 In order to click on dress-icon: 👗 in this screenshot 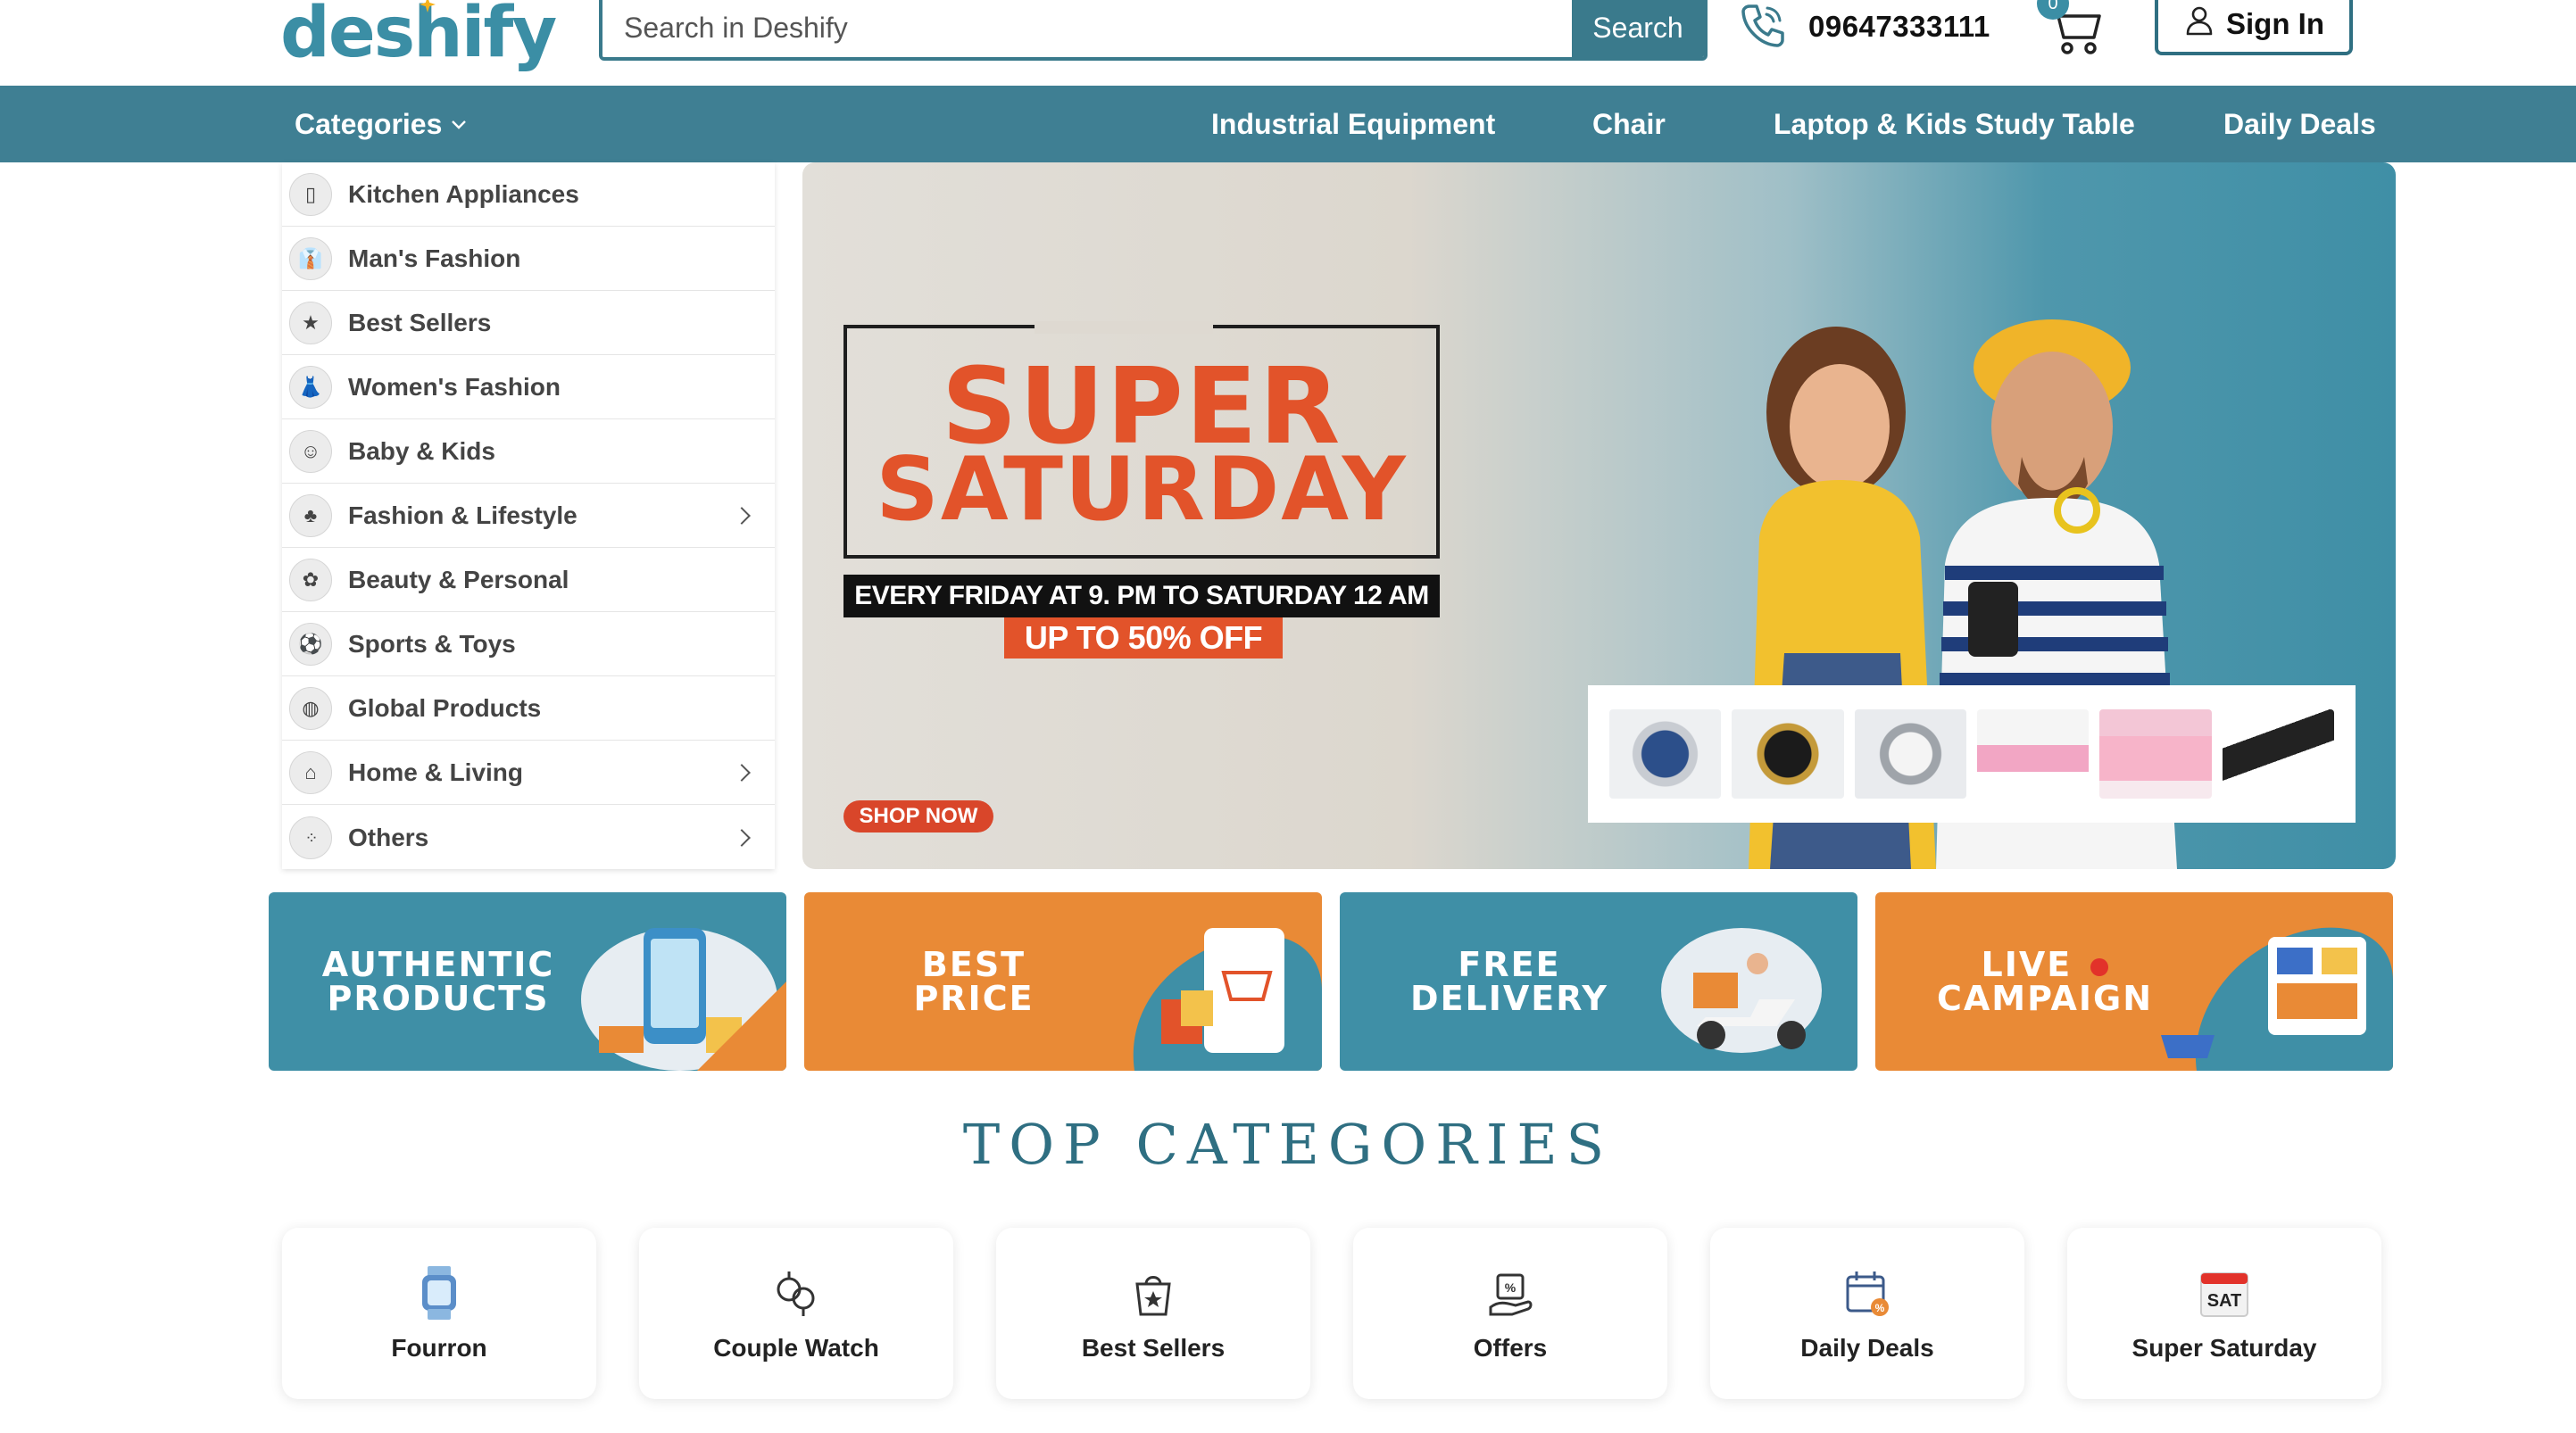, I will do `click(310, 387)`.